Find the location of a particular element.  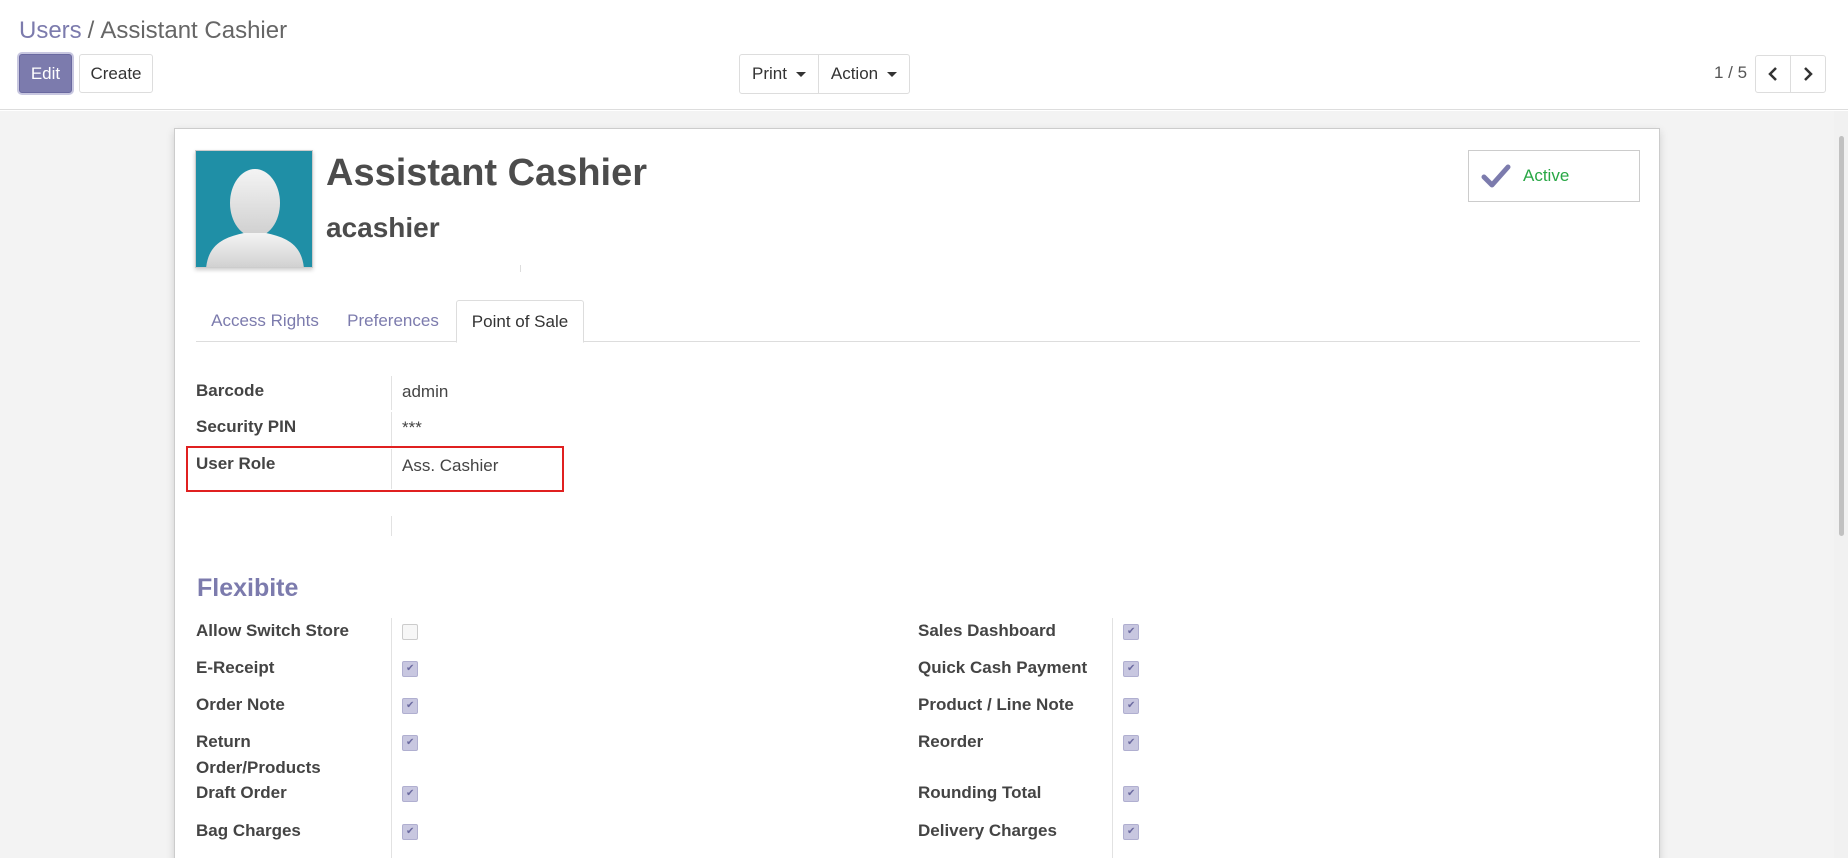

pager-previous-button is located at coordinates (1773, 74).